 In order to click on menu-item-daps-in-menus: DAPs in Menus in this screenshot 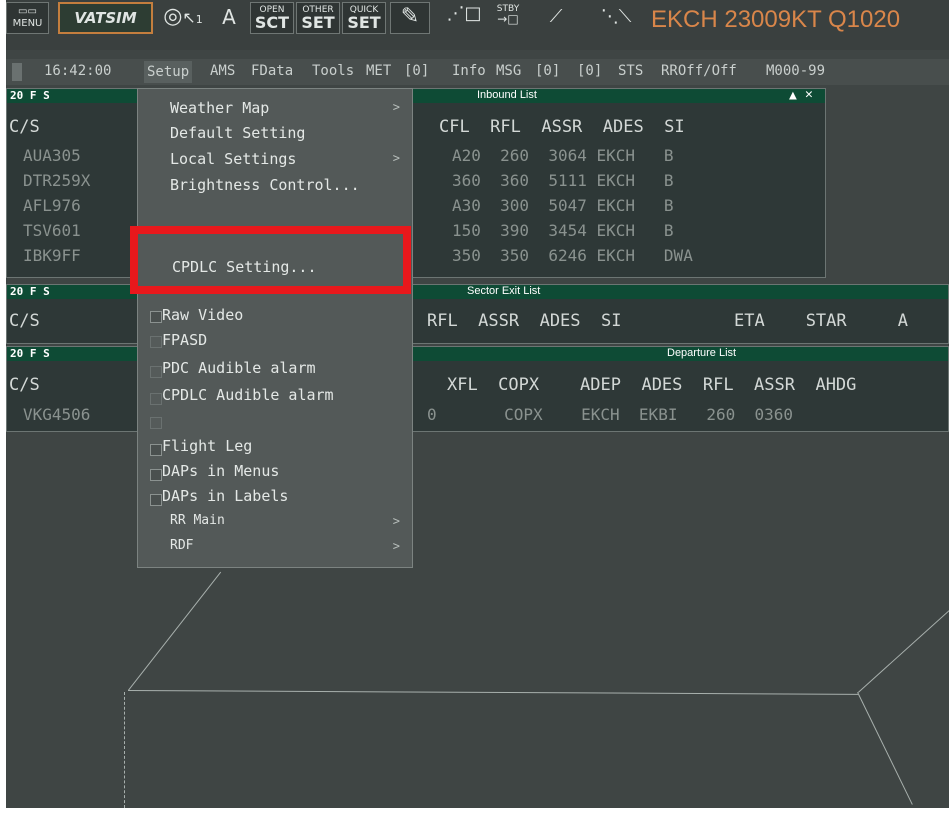, I will do `click(220, 471)`.